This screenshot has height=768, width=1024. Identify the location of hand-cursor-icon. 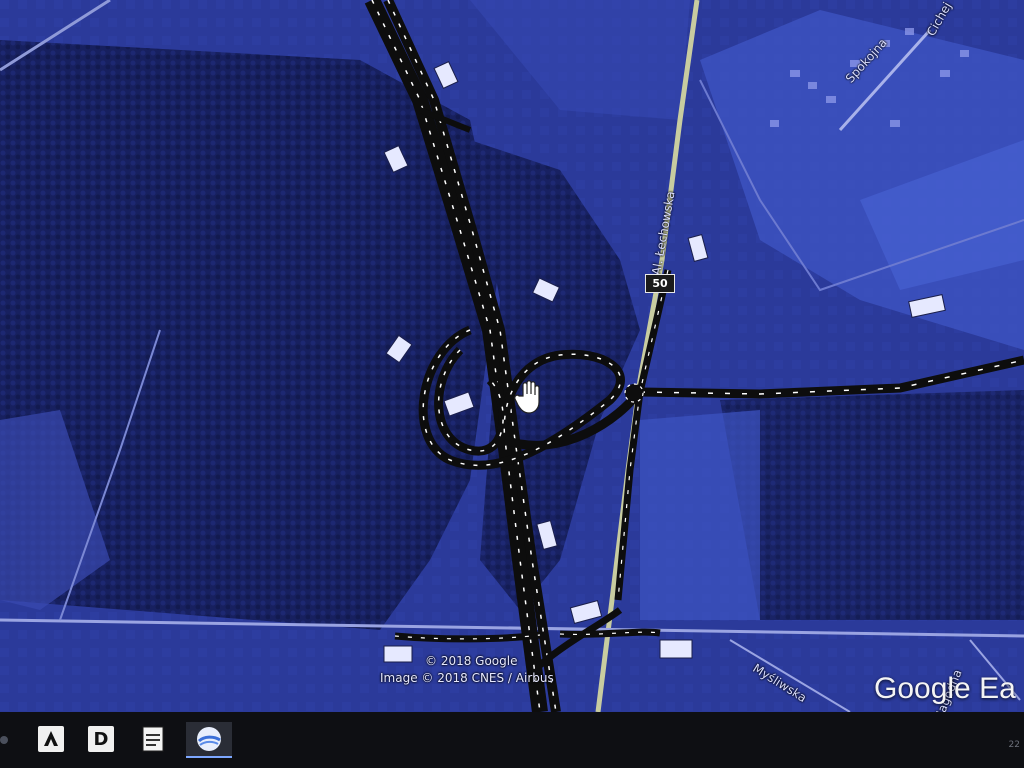
(527, 397).